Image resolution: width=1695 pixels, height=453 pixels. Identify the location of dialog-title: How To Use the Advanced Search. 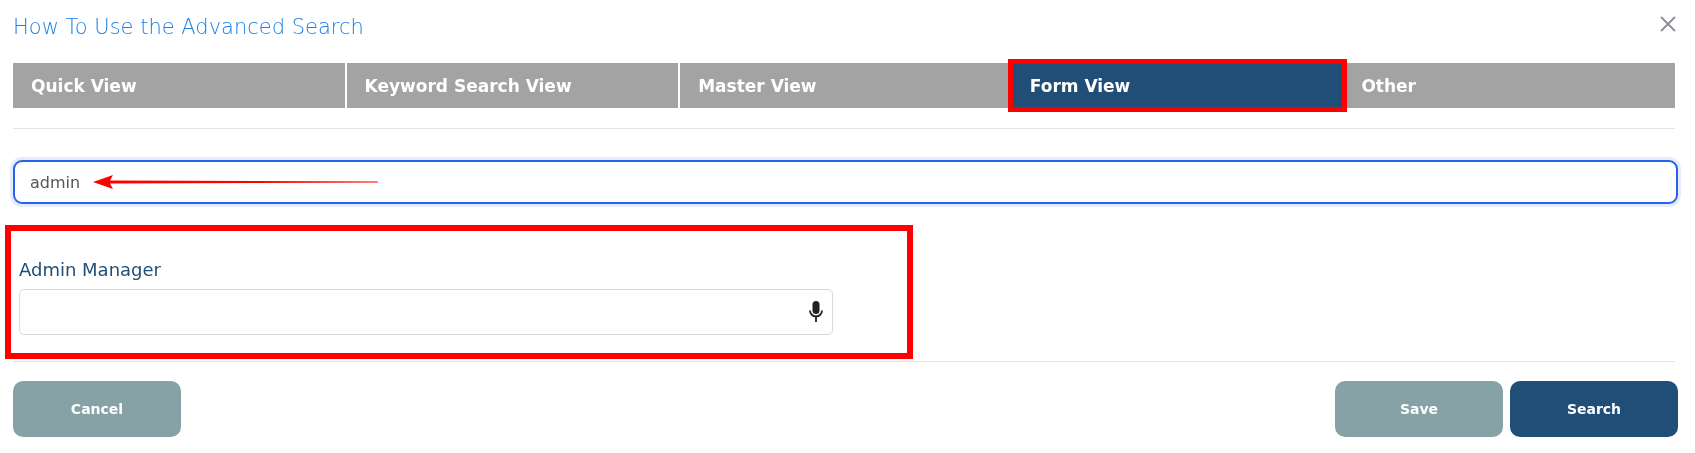
(188, 27).